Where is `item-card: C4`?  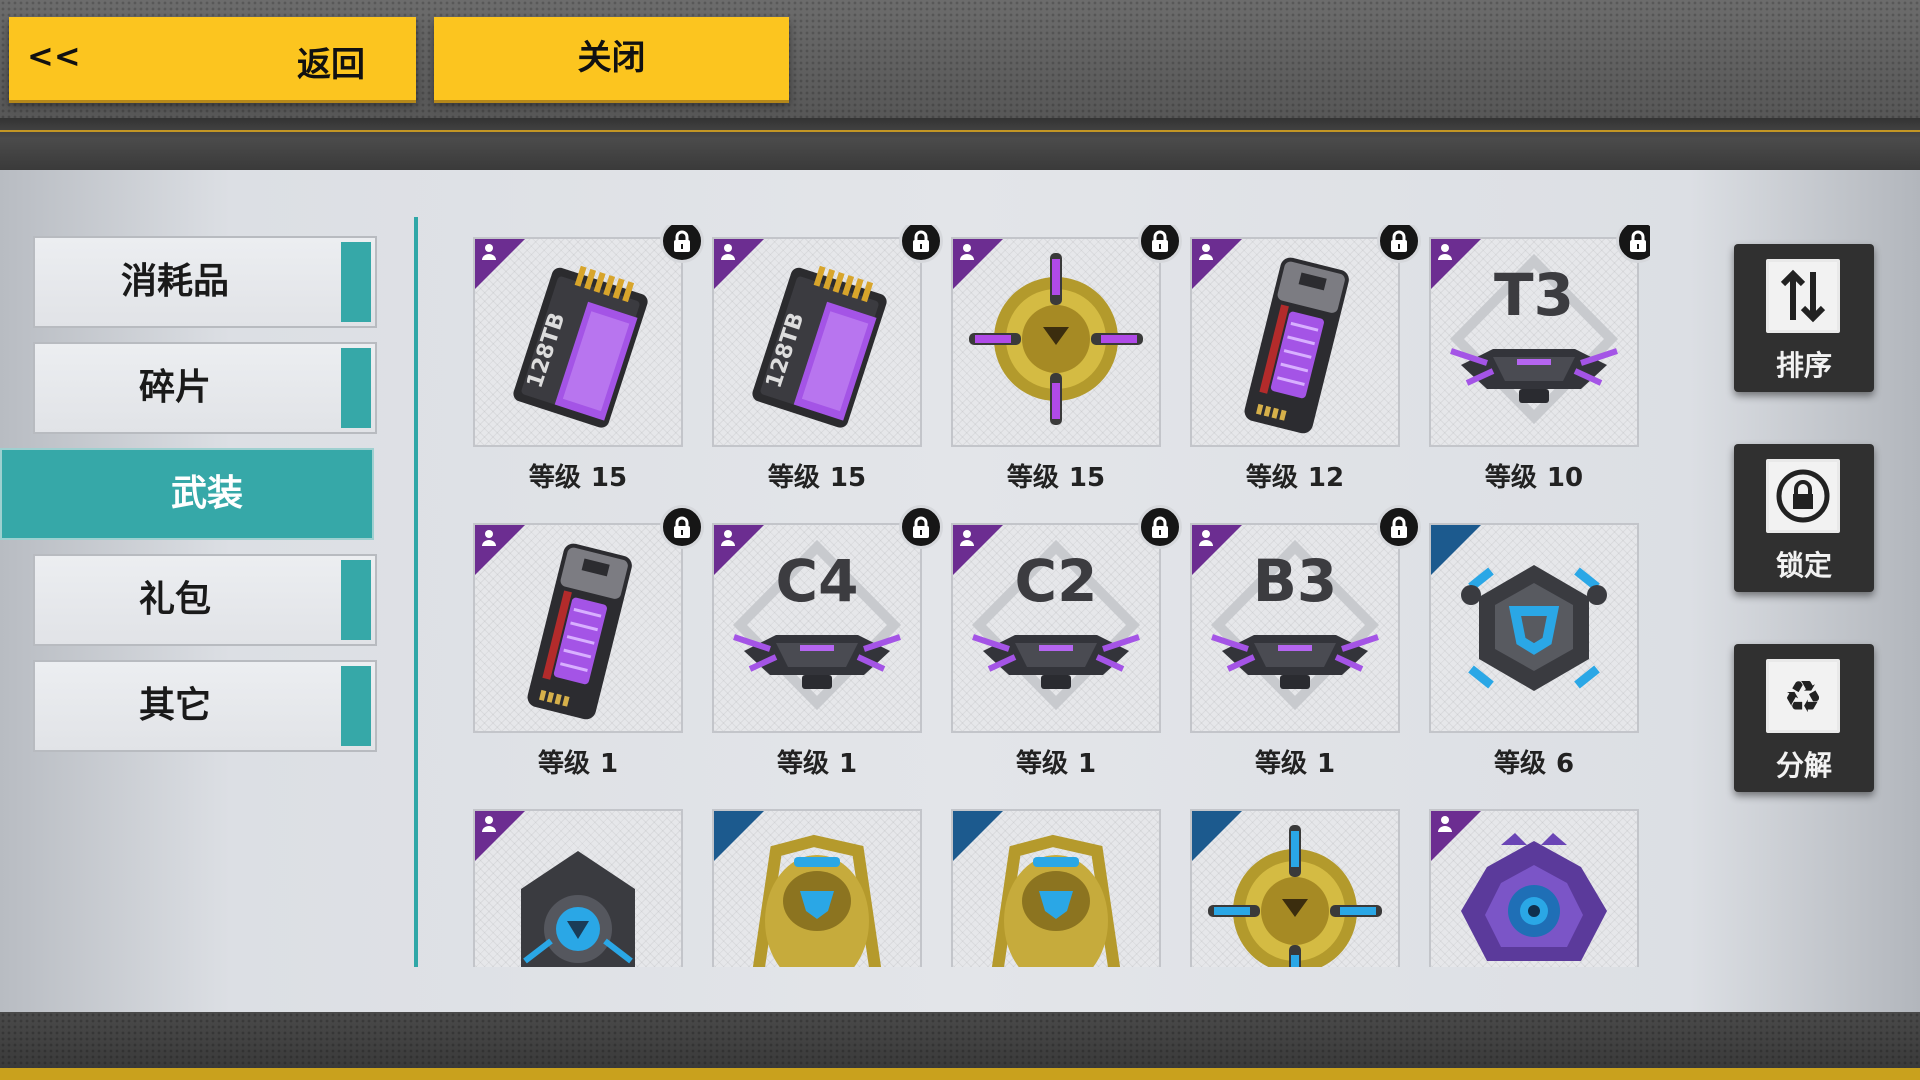
item-card: C4 is located at coordinates (817, 628).